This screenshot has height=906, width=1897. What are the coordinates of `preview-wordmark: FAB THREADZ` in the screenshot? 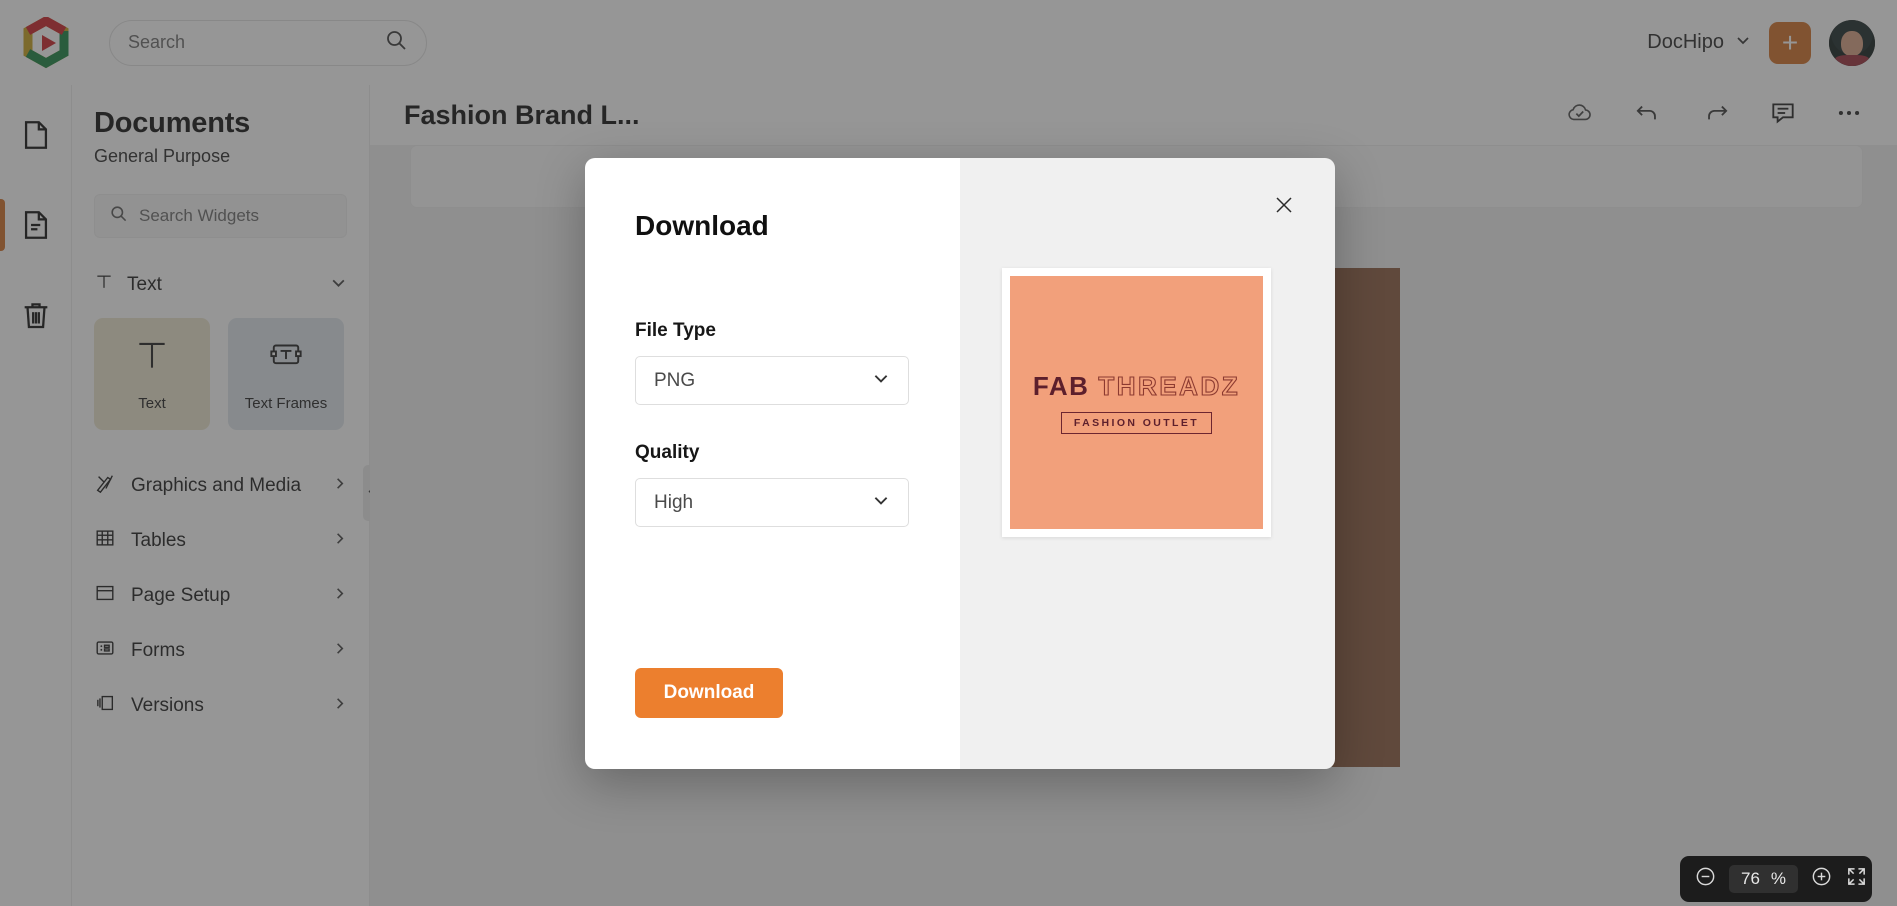 It's located at (1136, 386).